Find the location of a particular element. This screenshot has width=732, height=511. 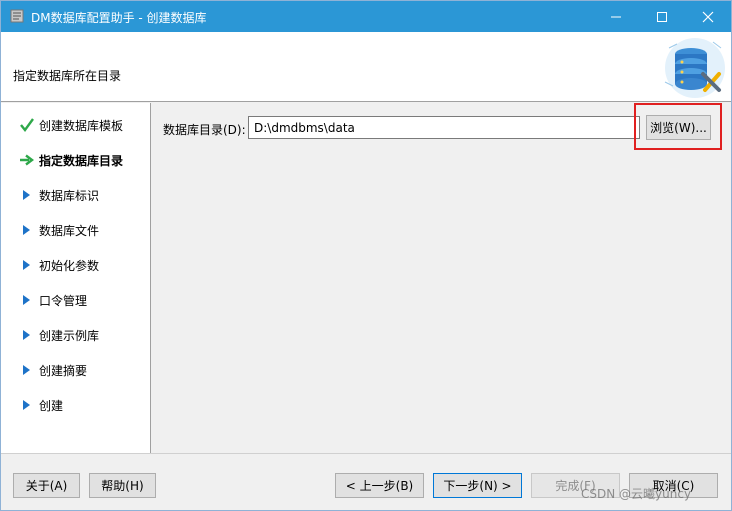

step-db-identity: 数据库标识 is located at coordinates (76, 195).